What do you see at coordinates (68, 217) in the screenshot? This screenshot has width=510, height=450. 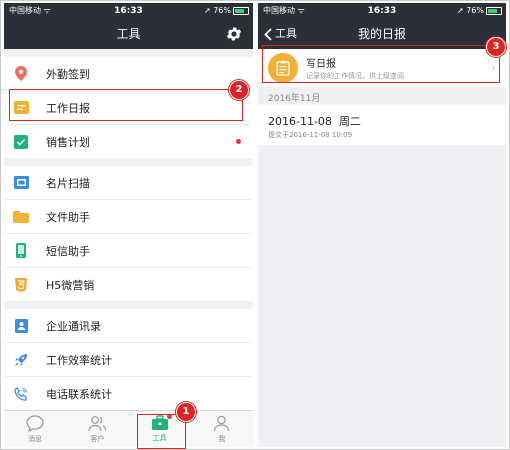 I see `menu-item-label: 文件助手` at bounding box center [68, 217].